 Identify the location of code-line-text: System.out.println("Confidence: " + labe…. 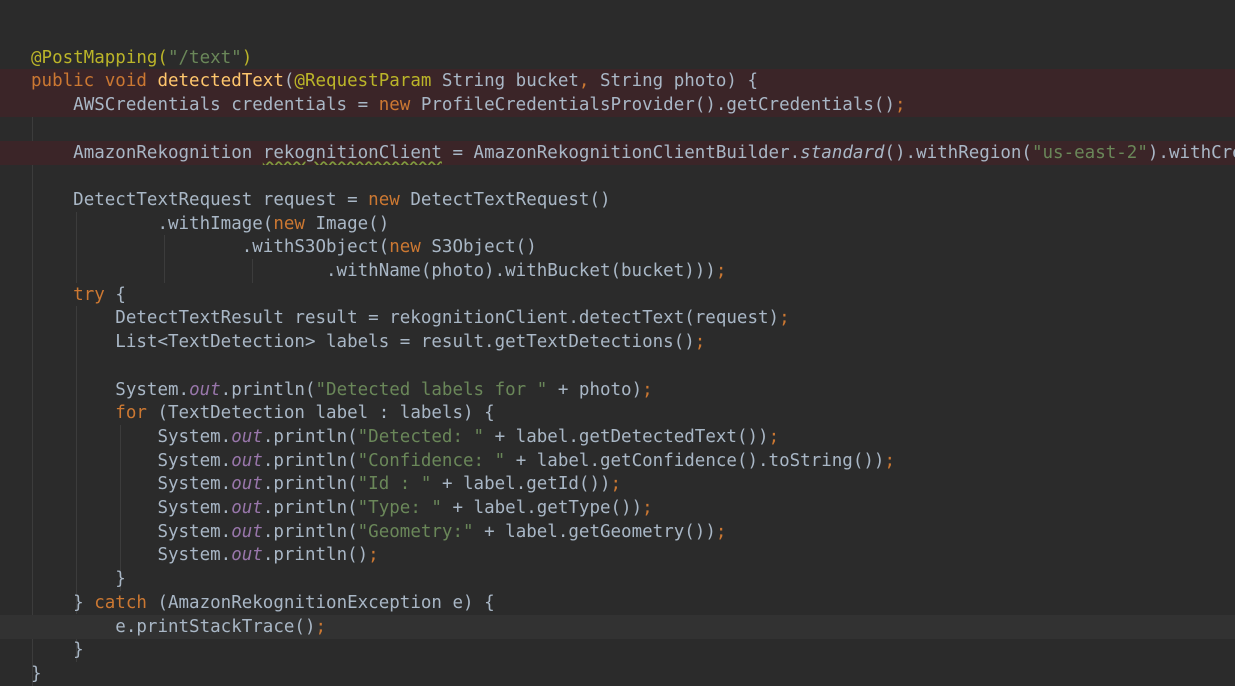
(463, 461).